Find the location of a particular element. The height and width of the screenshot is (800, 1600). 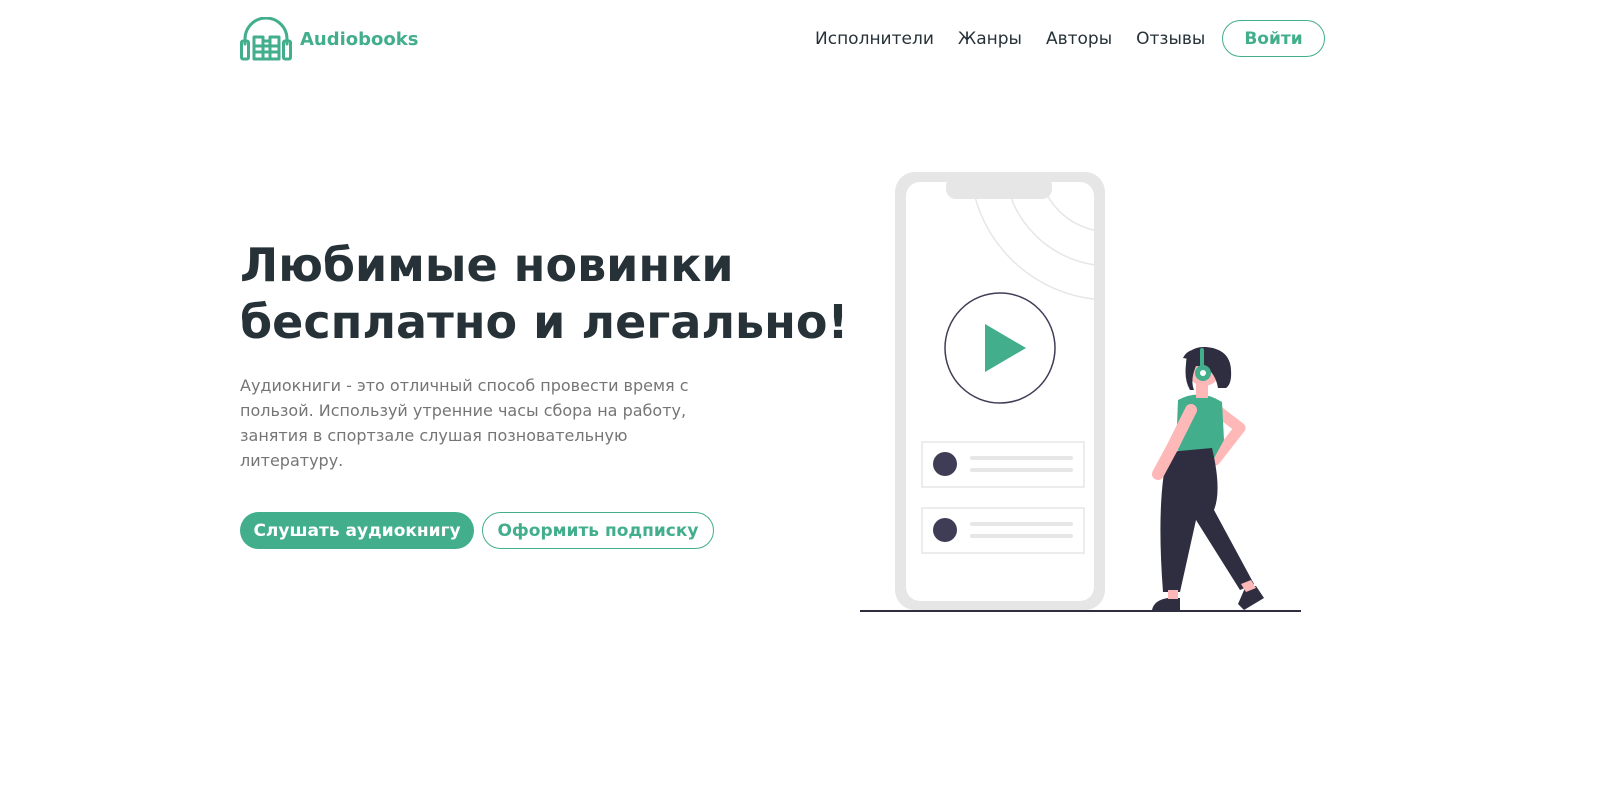

nav-link-authors: Авторы is located at coordinates (1079, 39).